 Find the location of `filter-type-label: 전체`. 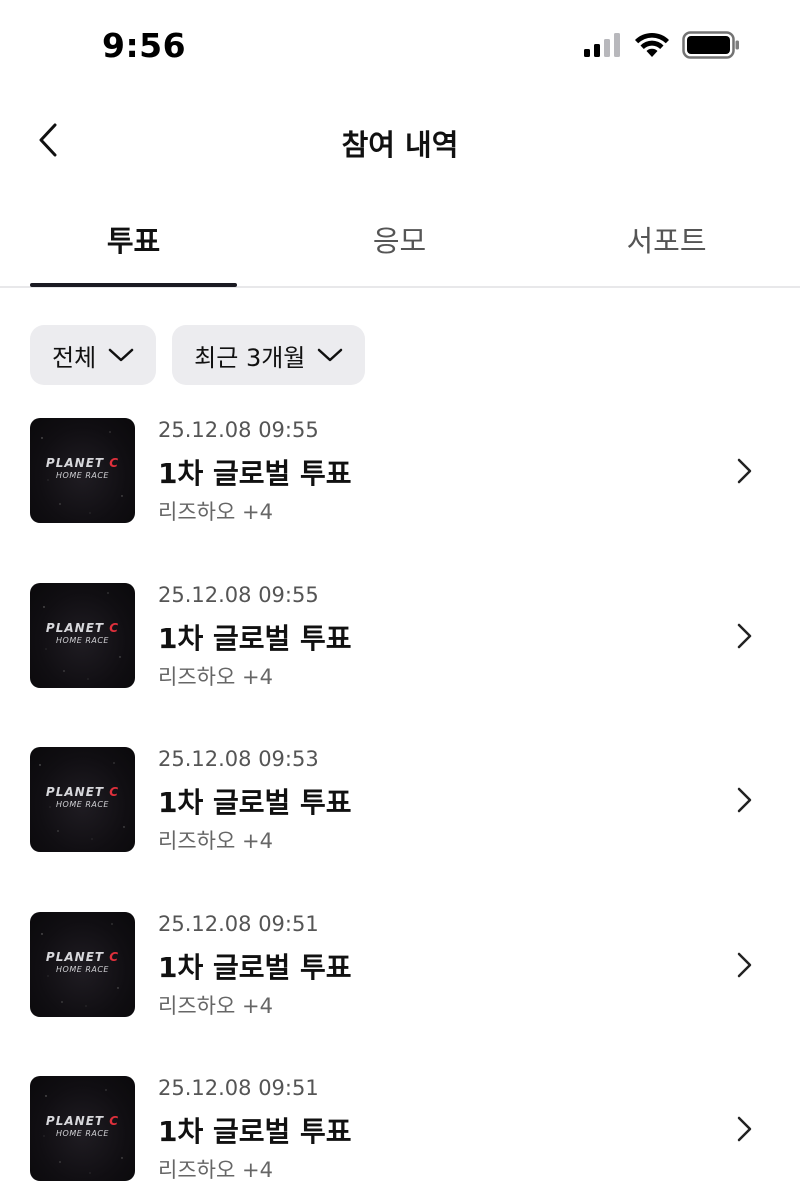

filter-type-label: 전체 is located at coordinates (74, 357).